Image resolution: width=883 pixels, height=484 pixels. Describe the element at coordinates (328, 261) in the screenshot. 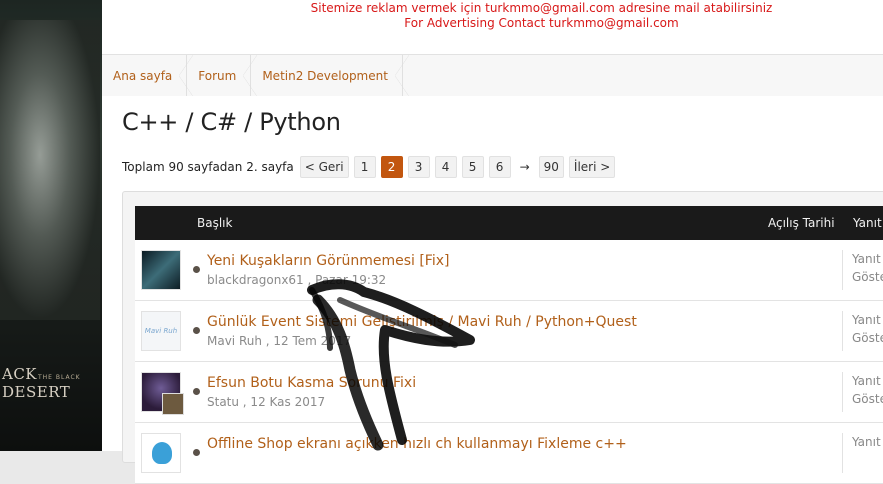

I see `thread-title: Yeni Kuşakların Görünmemesi [Fix]` at that location.